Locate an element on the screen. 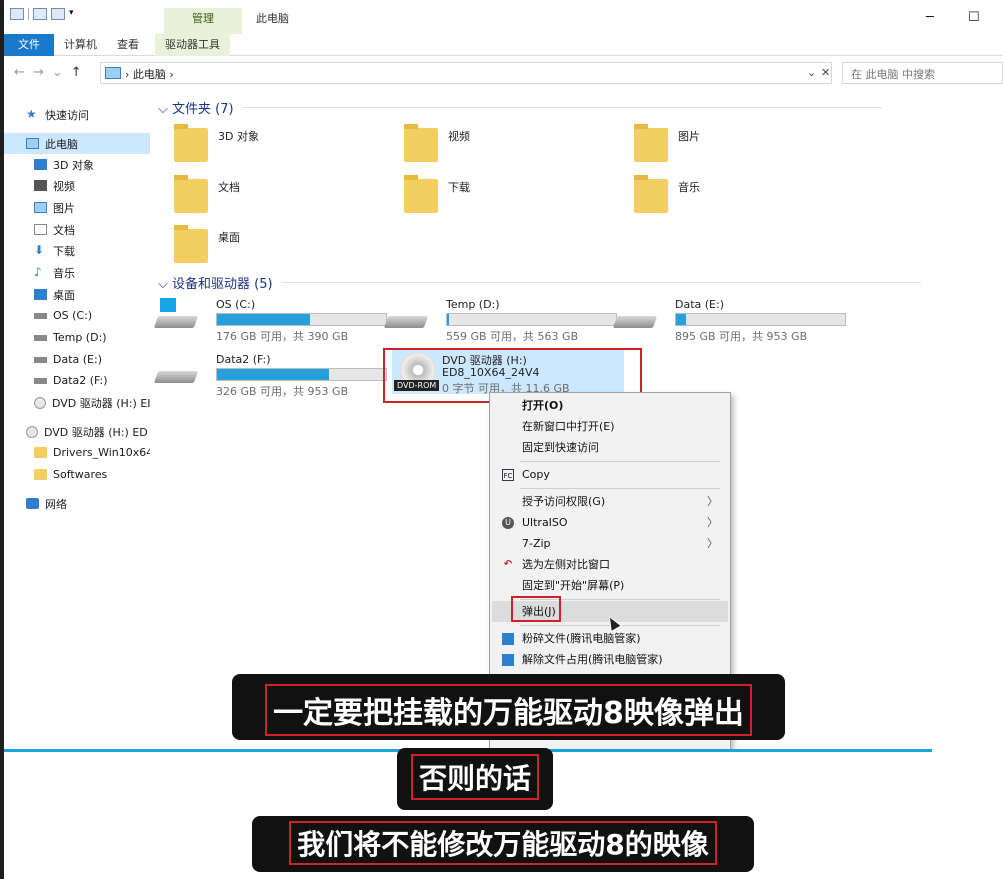 This screenshot has width=1003, height=879. sidebar-item-label: 视频 is located at coordinates (64, 186).